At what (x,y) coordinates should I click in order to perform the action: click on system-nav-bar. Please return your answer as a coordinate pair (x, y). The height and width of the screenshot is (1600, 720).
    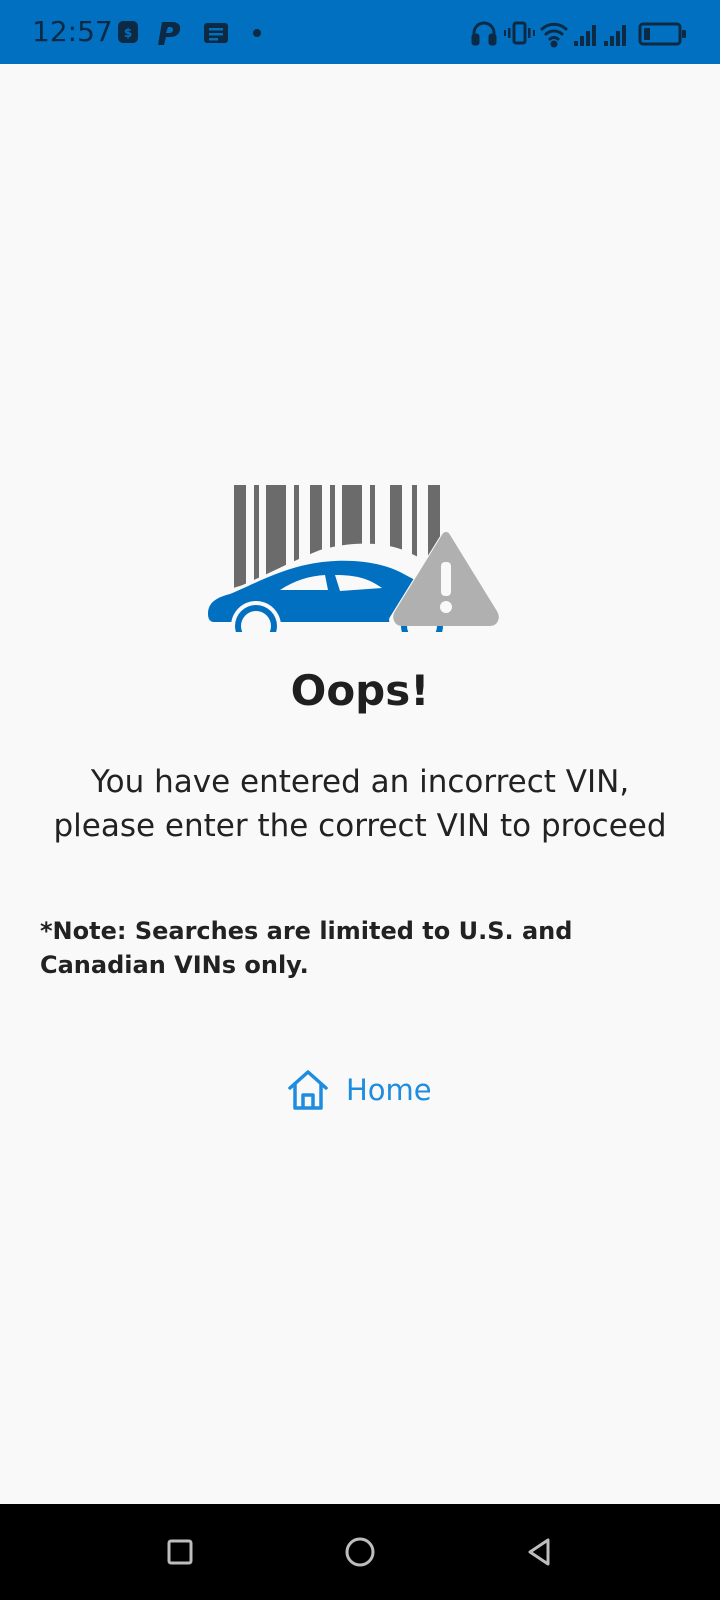
    Looking at the image, I should click on (360, 1552).